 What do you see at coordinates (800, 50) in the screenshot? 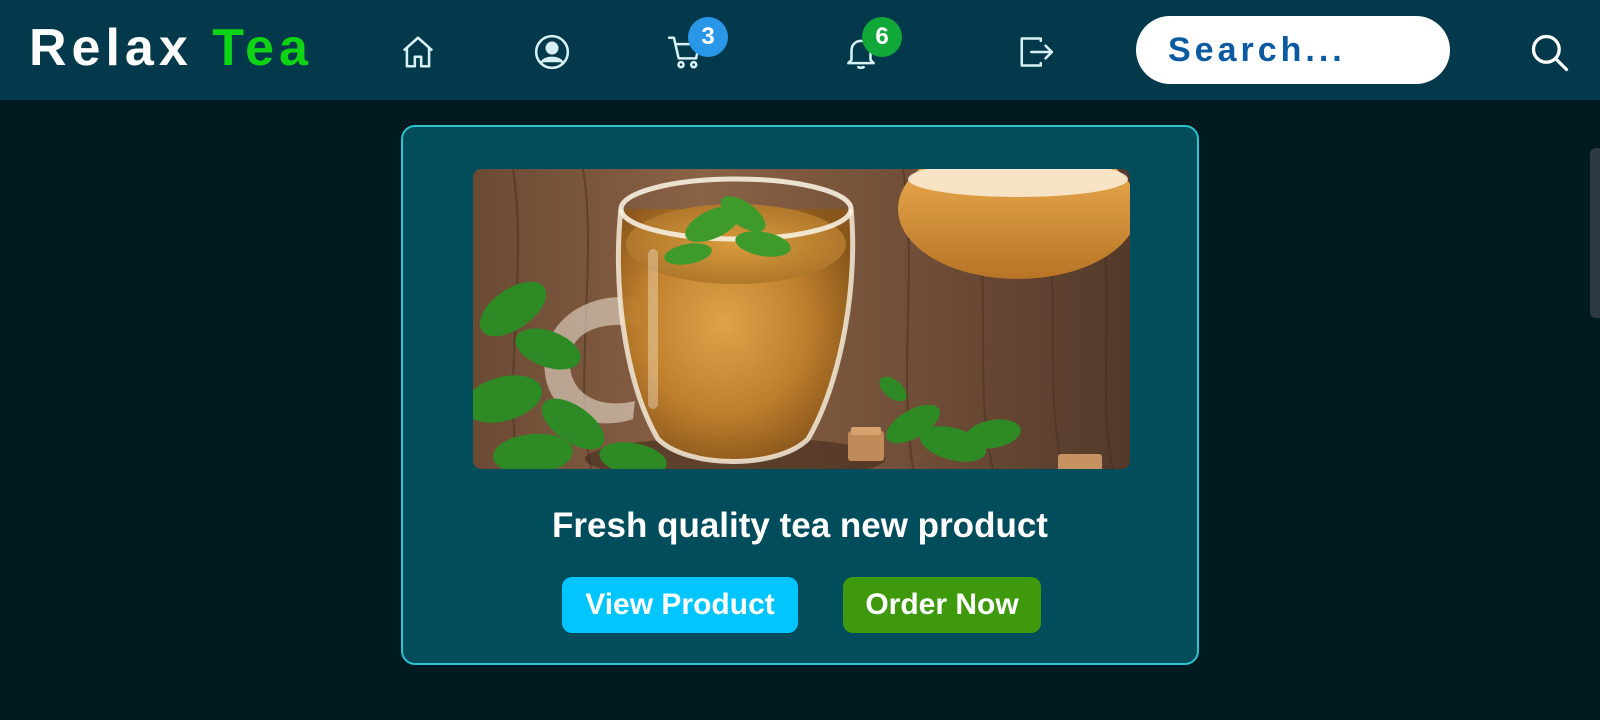
I see `navbar: Relax Tea 3 6` at bounding box center [800, 50].